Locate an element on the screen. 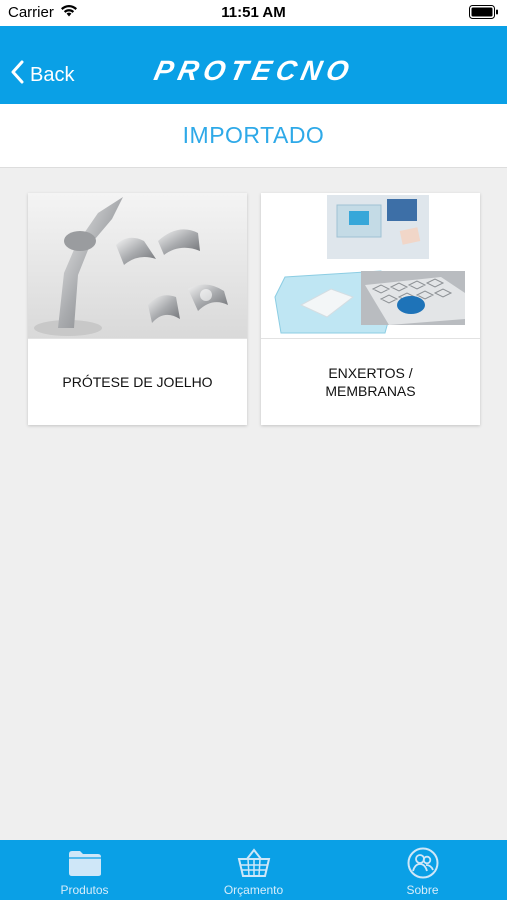 The width and height of the screenshot is (507, 900). status-time: 11:51 AM is located at coordinates (253, 12).